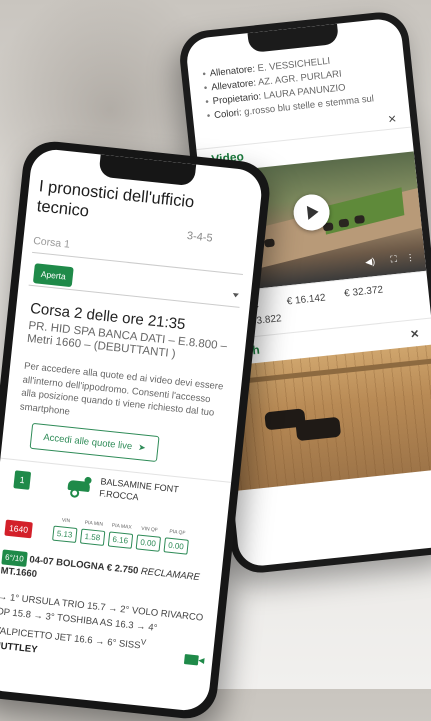  What do you see at coordinates (176, 541) in the screenshot?
I see `odds-pia-qf: PIA QF 0.00` at bounding box center [176, 541].